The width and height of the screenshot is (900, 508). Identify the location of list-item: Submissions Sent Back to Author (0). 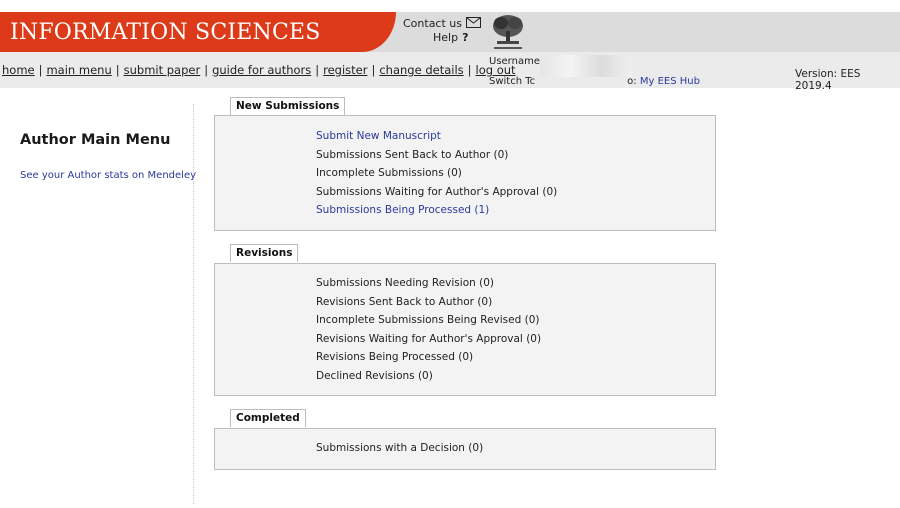
(412, 154).